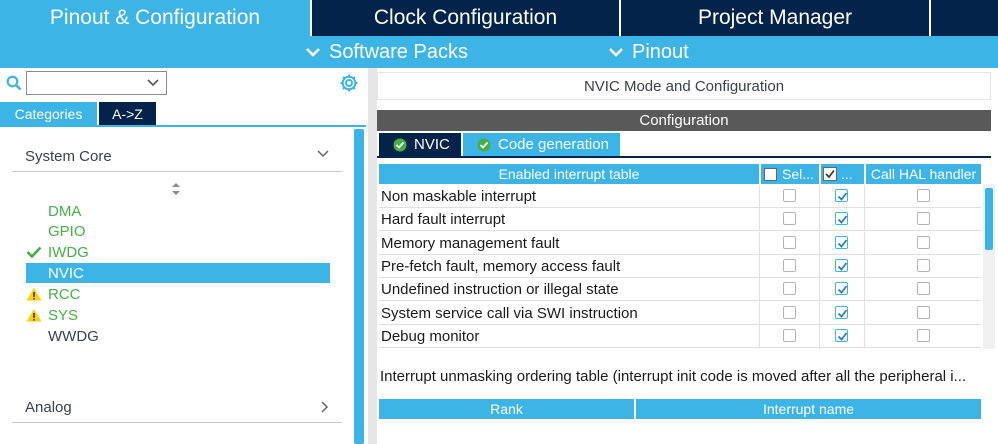 The image size is (998, 444). Describe the element at coordinates (770, 174) in the screenshot. I see `select-all-checkbox` at that location.